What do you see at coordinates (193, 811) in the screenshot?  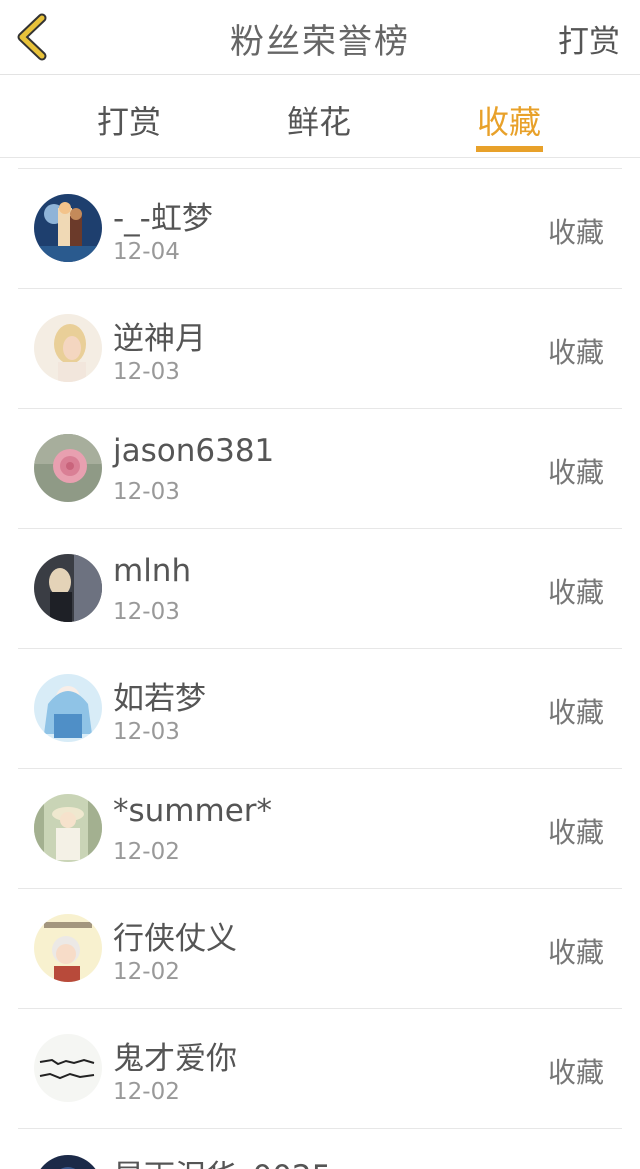 I see `fan-name: *summer*` at bounding box center [193, 811].